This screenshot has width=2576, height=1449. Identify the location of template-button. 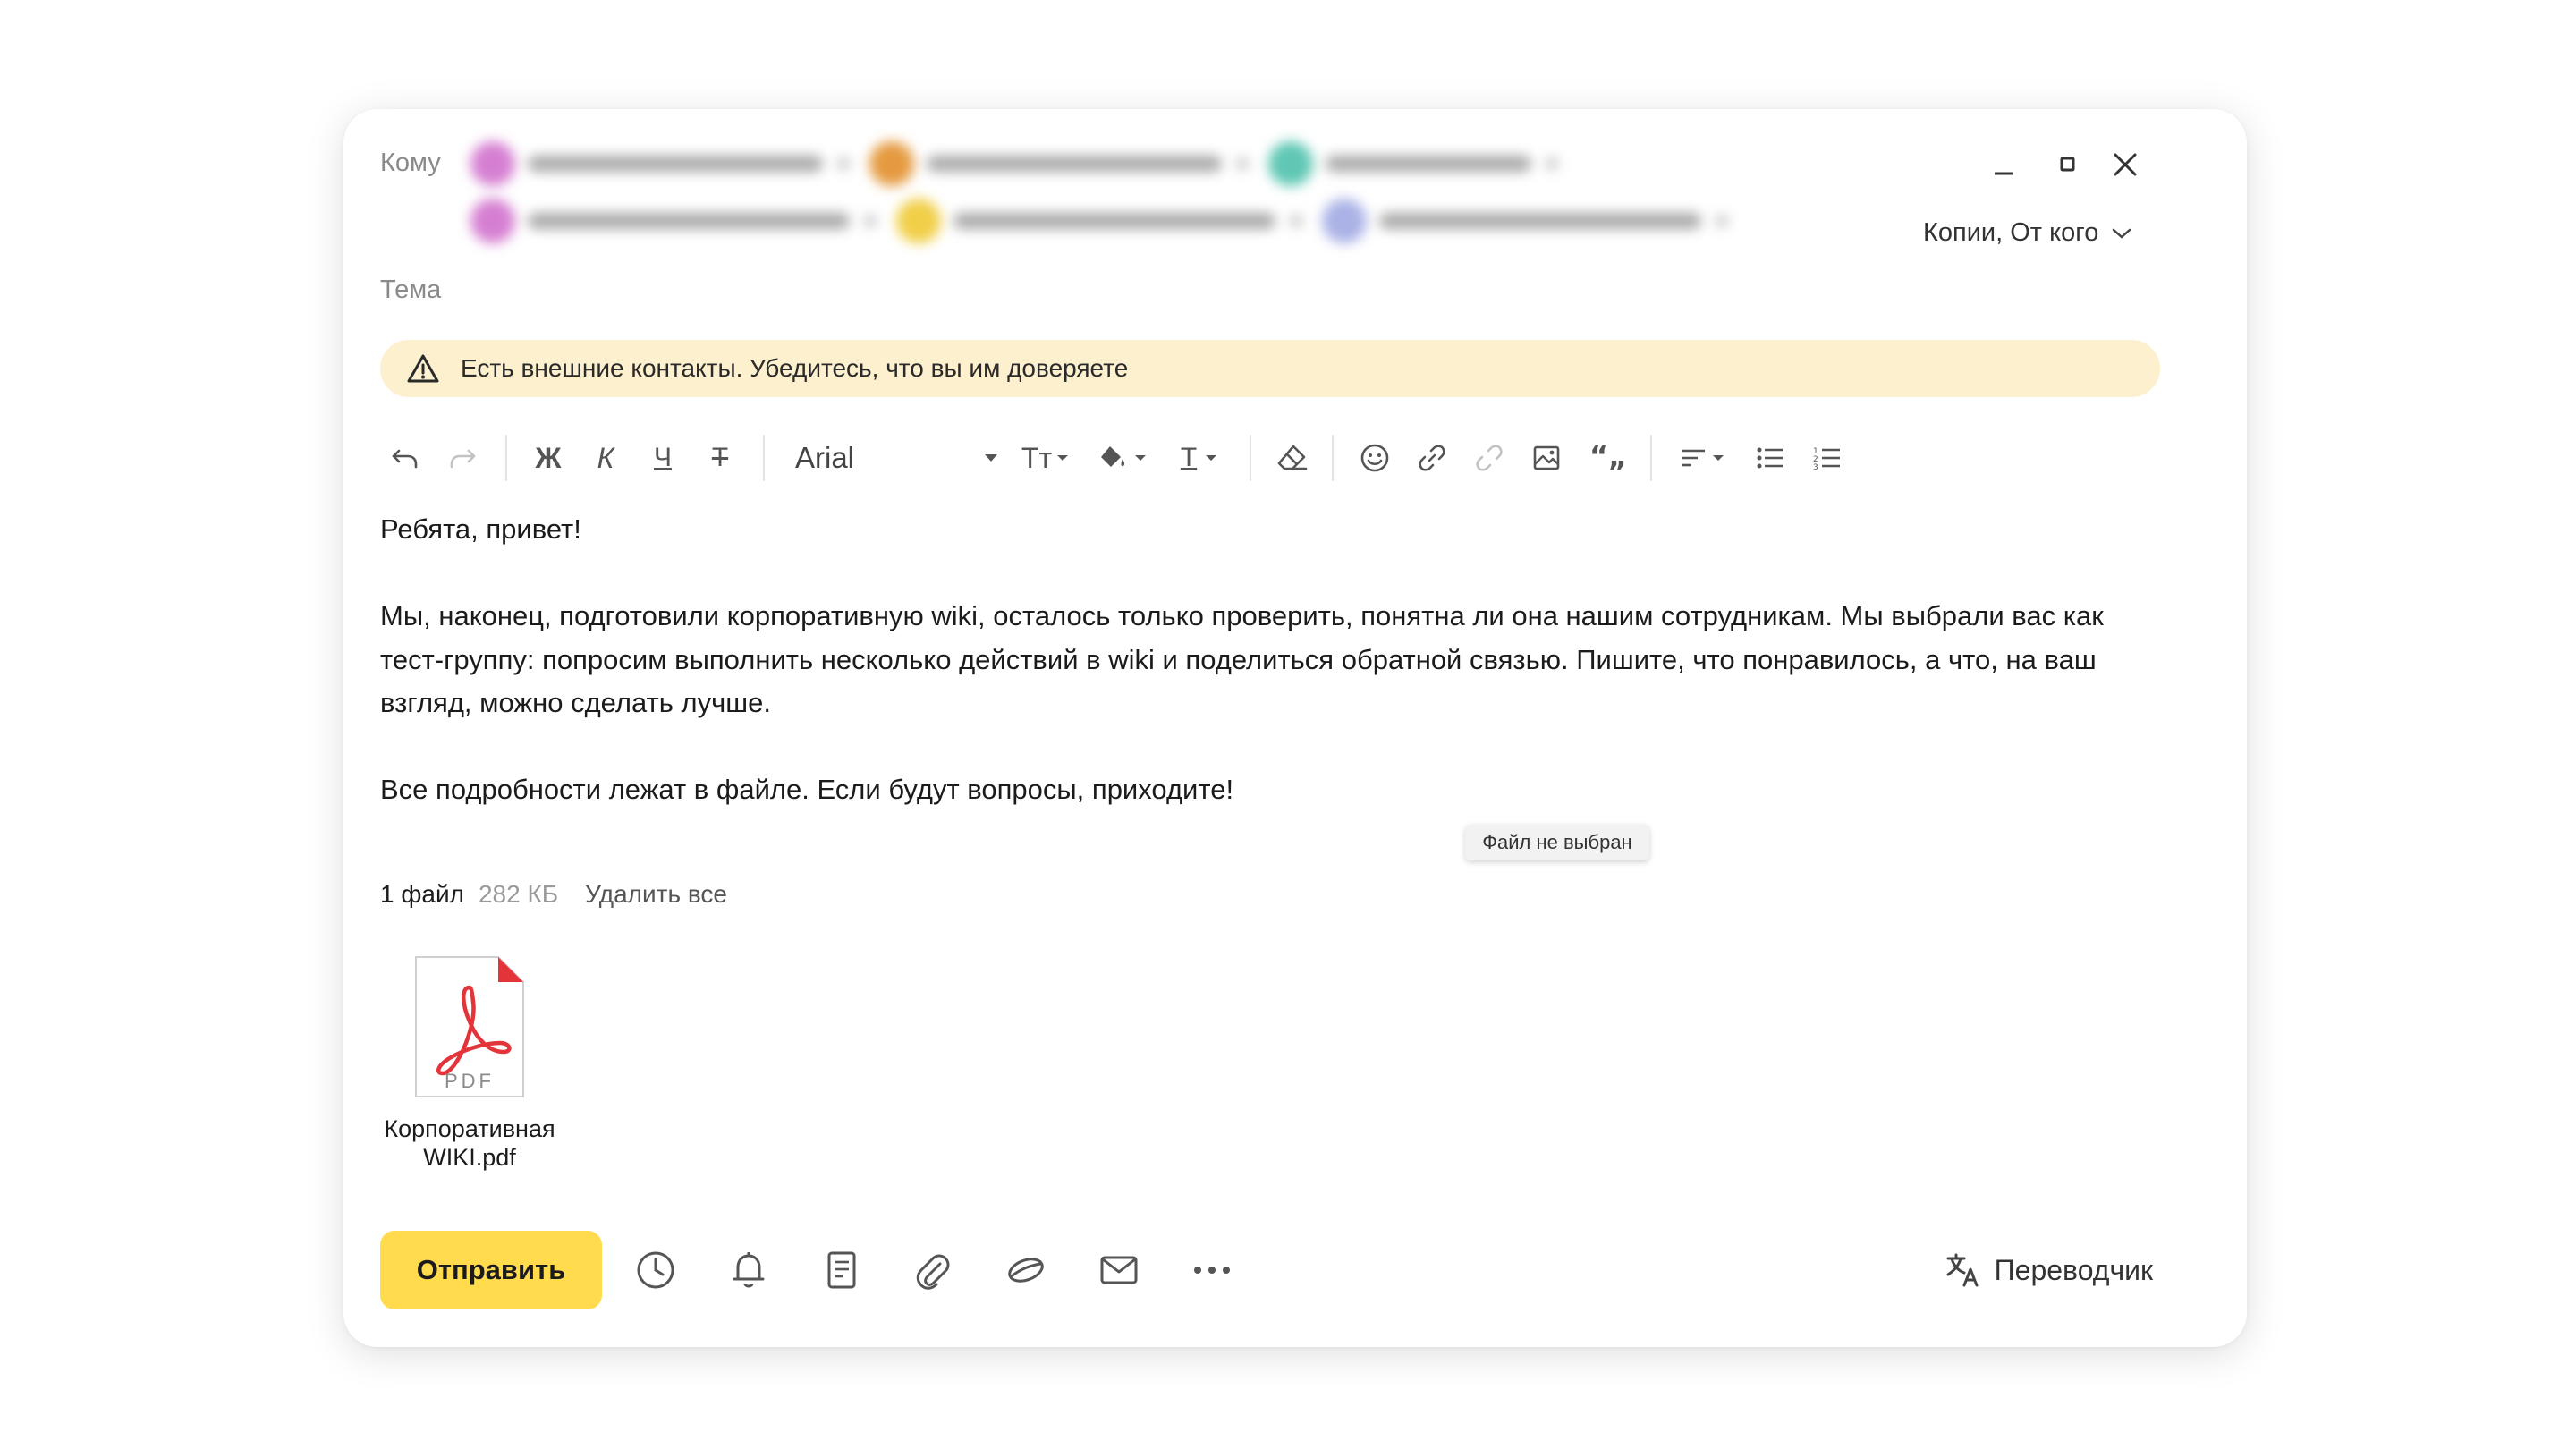
(842, 1270).